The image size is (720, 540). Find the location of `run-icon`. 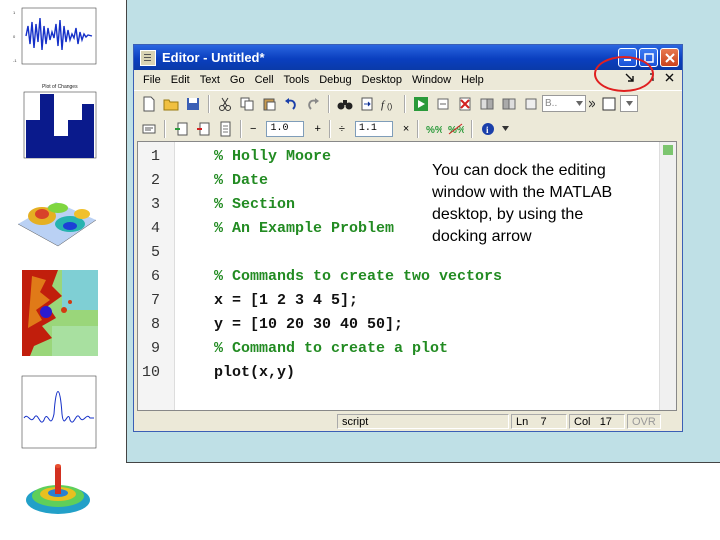

run-icon is located at coordinates (421, 103).